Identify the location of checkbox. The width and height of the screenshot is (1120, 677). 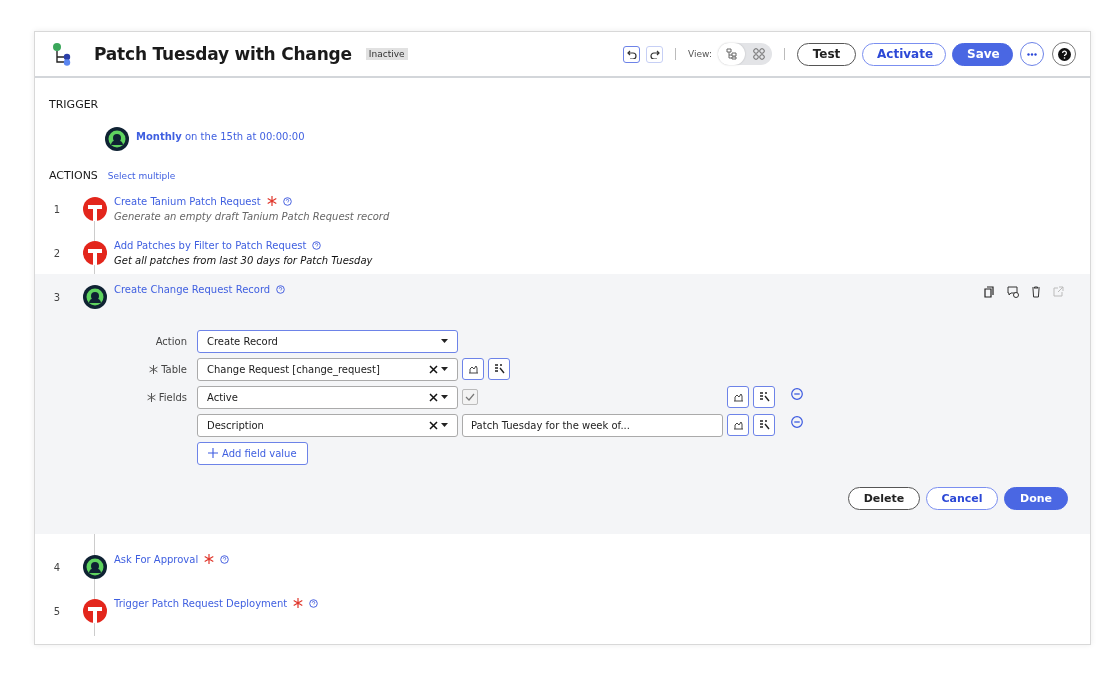
(470, 397).